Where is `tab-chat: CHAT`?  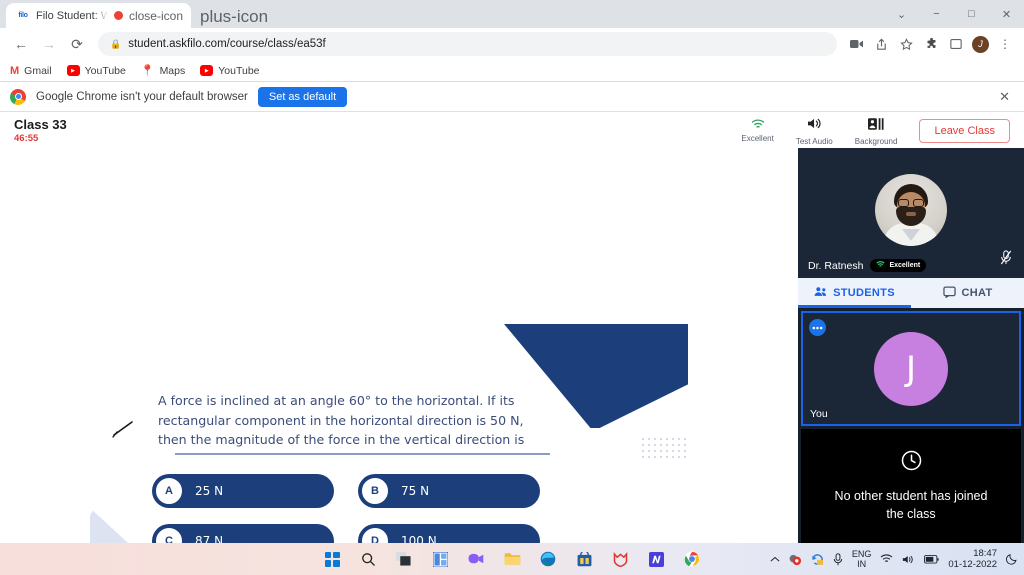
tab-chat: CHAT is located at coordinates (967, 293).